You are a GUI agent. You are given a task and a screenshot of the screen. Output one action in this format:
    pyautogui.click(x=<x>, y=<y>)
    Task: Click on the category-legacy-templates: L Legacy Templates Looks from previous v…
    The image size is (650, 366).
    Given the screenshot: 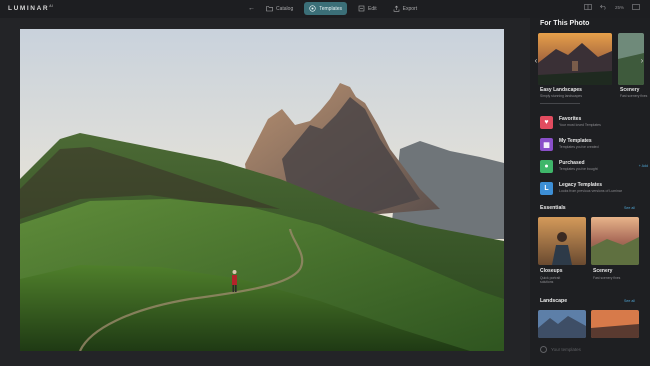 What is the action you would take?
    pyautogui.click(x=593, y=191)
    